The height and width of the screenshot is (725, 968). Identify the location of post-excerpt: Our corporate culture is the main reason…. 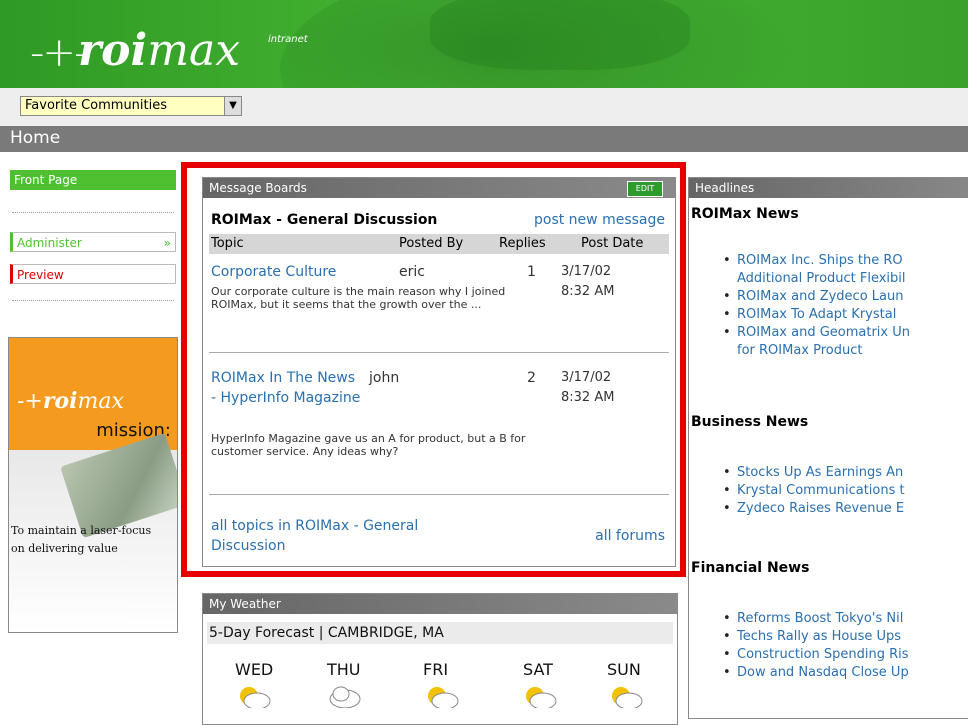
(358, 298).